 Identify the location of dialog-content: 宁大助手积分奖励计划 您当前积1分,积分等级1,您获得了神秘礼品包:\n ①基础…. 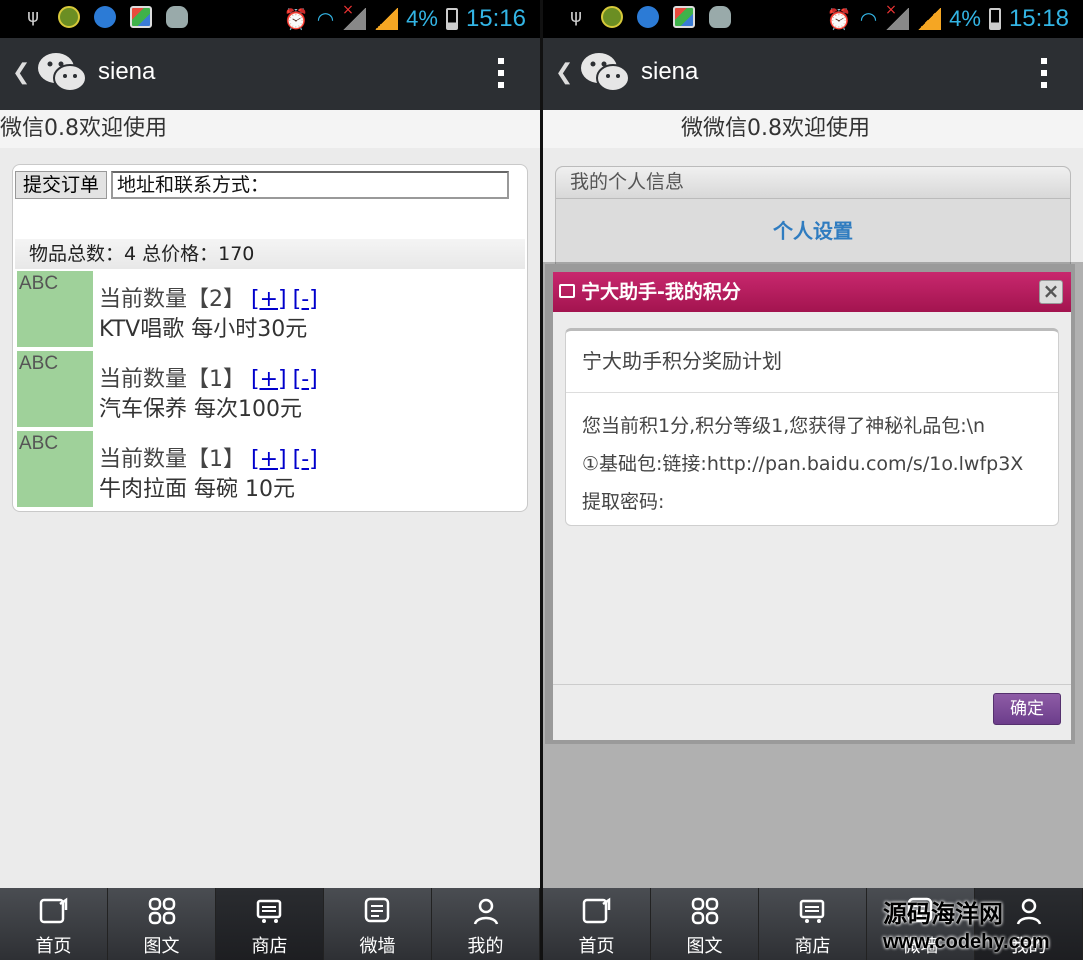
(812, 427).